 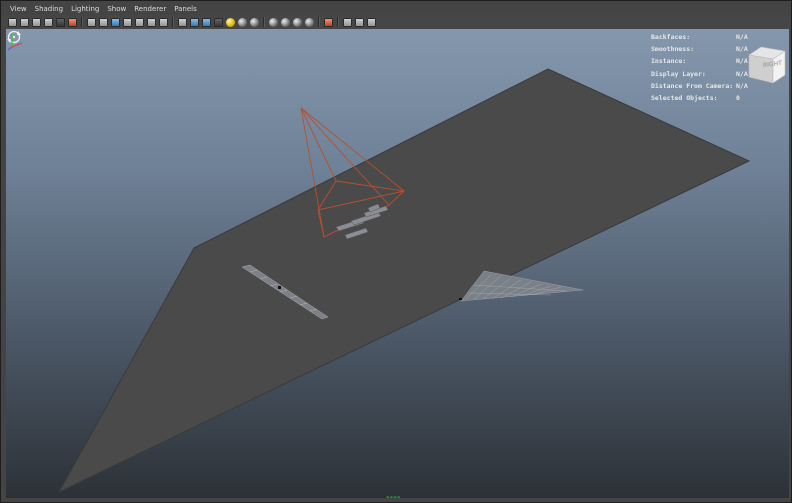 What do you see at coordinates (699, 49) in the screenshot?
I see `hud-row-smoothness: Smoothness: N/A` at bounding box center [699, 49].